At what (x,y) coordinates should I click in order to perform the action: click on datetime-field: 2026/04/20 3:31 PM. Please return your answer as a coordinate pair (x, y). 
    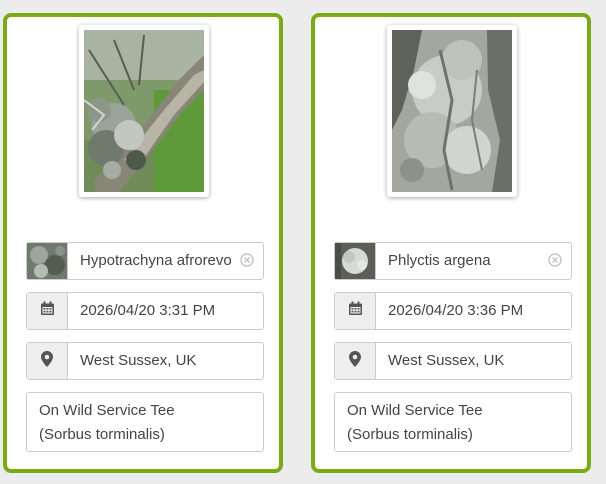
    Looking at the image, I should click on (145, 311).